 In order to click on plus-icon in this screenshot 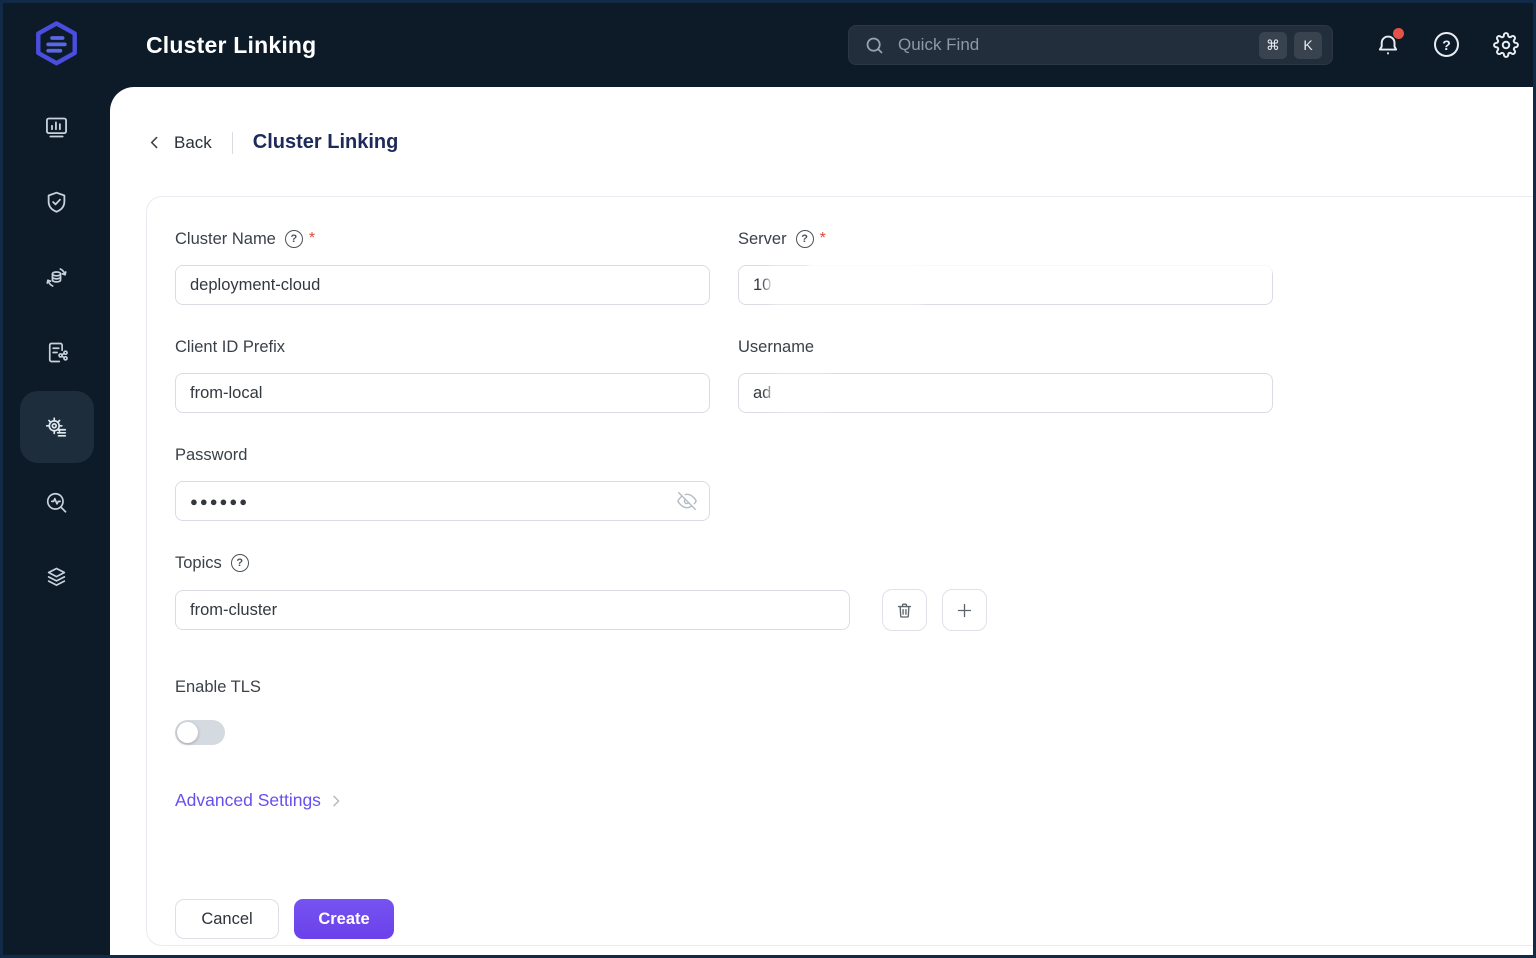, I will do `click(964, 610)`.